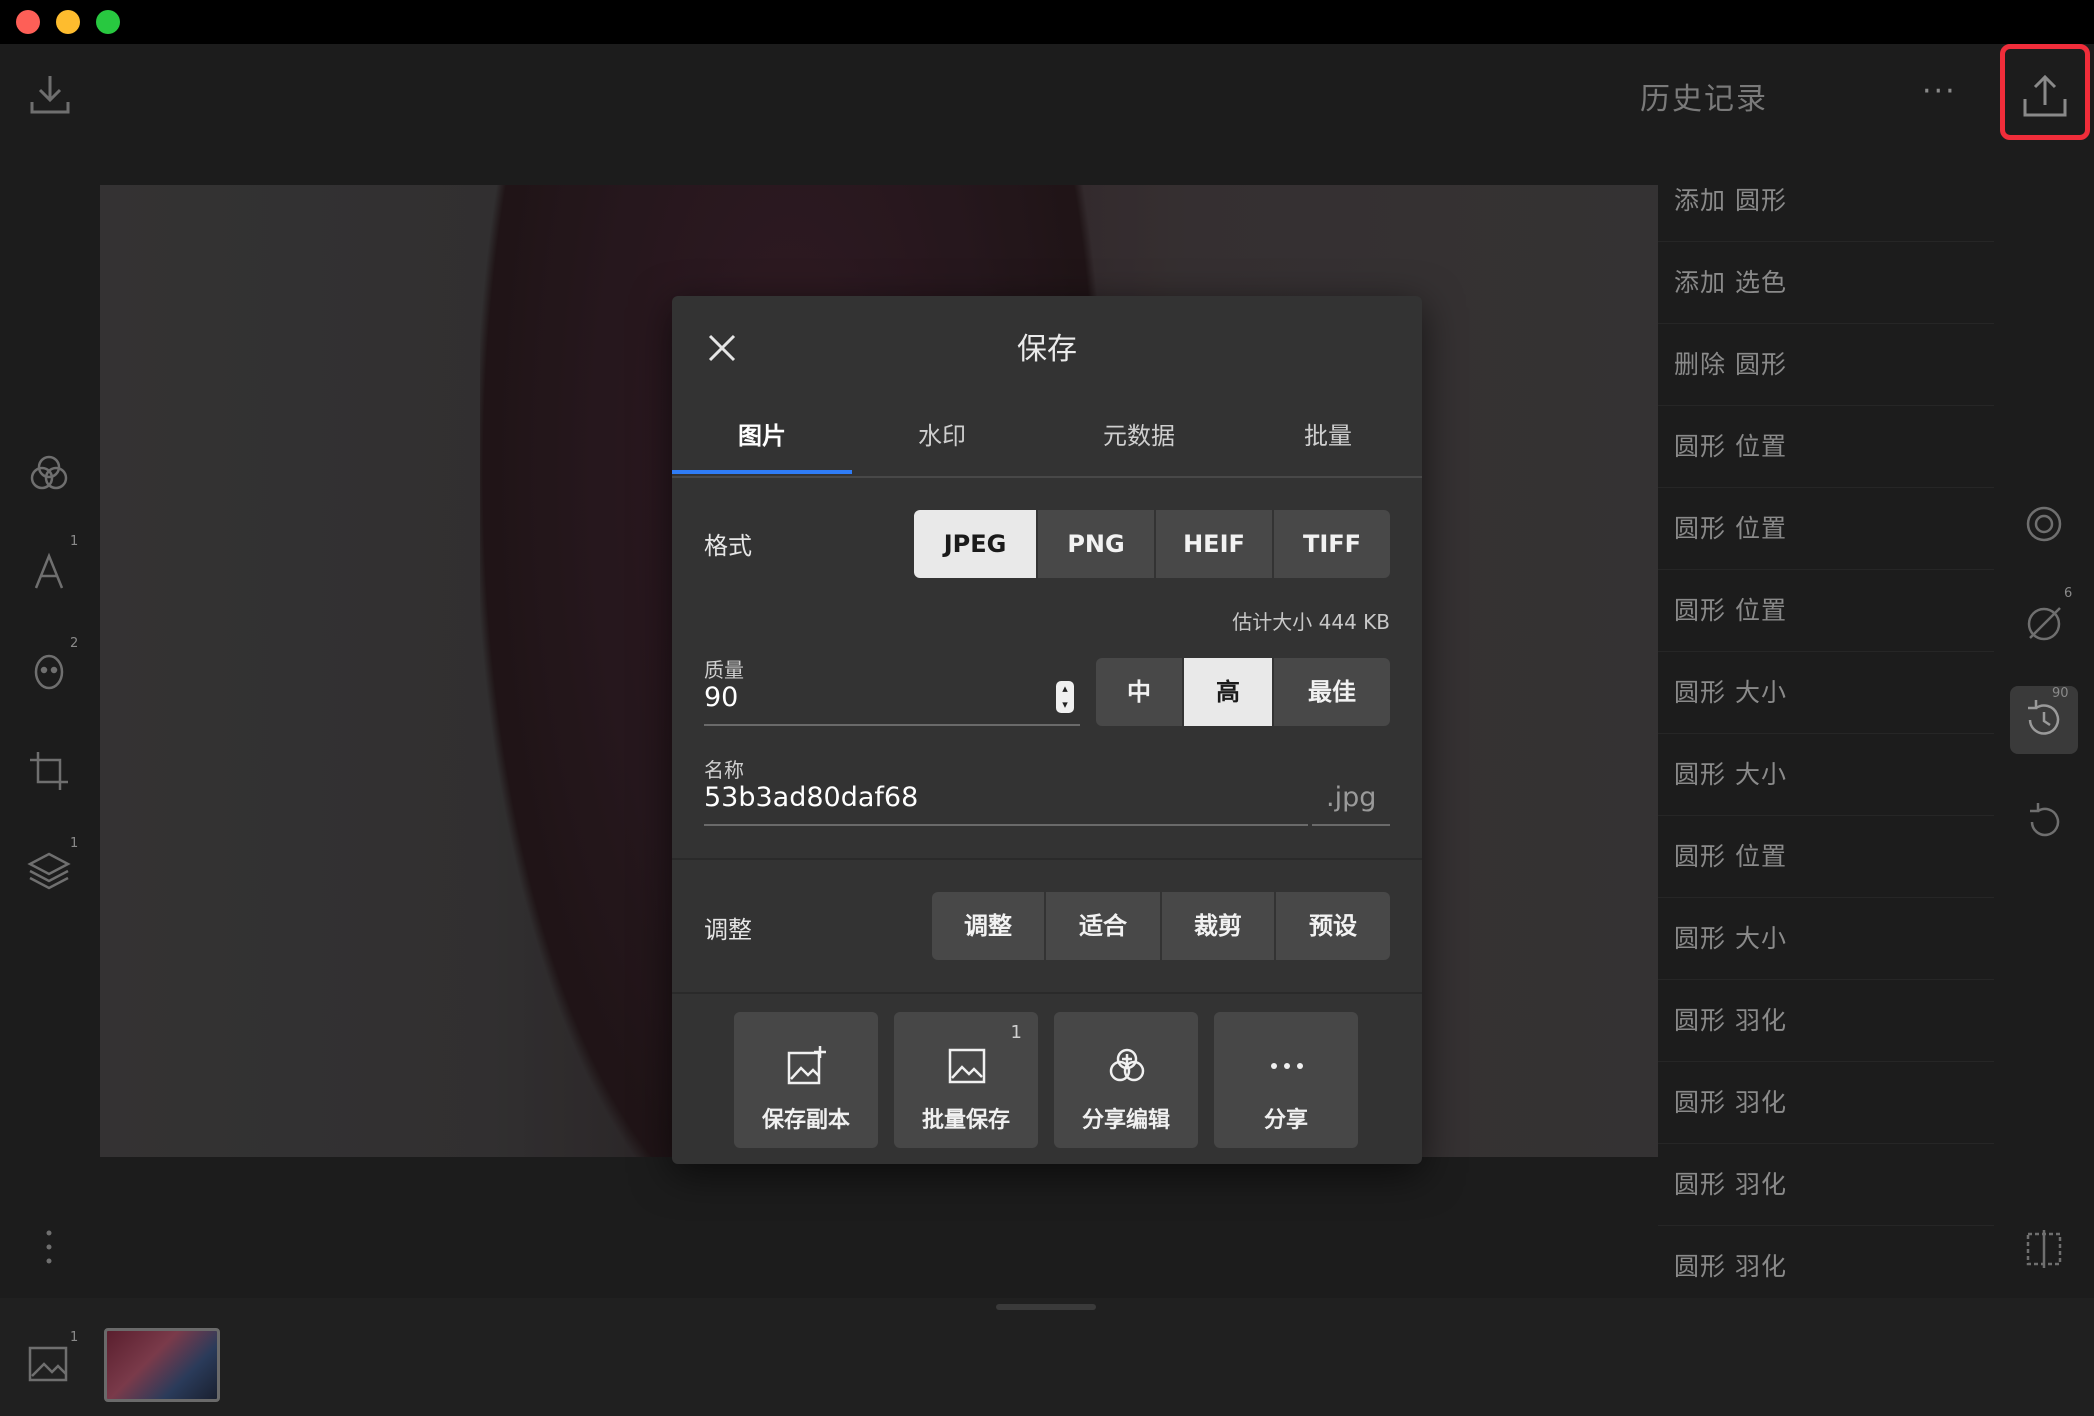  What do you see at coordinates (2068, 593) in the screenshot?
I see `brush-badge: 6` at bounding box center [2068, 593].